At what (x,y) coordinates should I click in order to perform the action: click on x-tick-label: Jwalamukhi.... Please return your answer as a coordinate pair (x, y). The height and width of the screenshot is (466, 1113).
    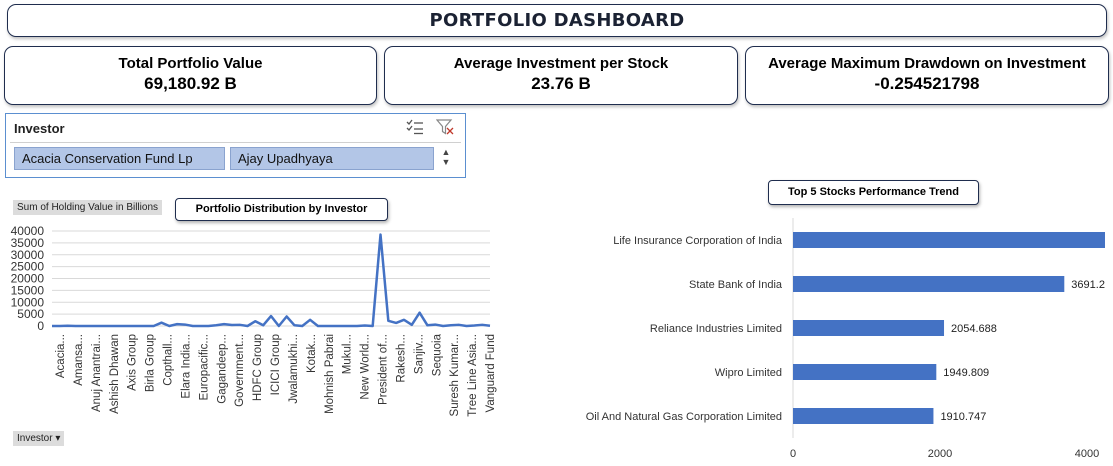
    Looking at the image, I should click on (294, 369).